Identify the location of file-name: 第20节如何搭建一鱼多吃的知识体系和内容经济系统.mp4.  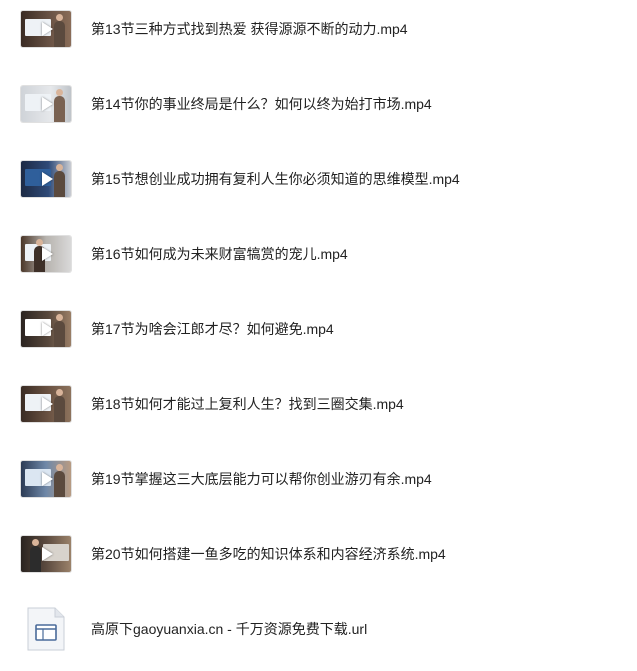
(268, 553).